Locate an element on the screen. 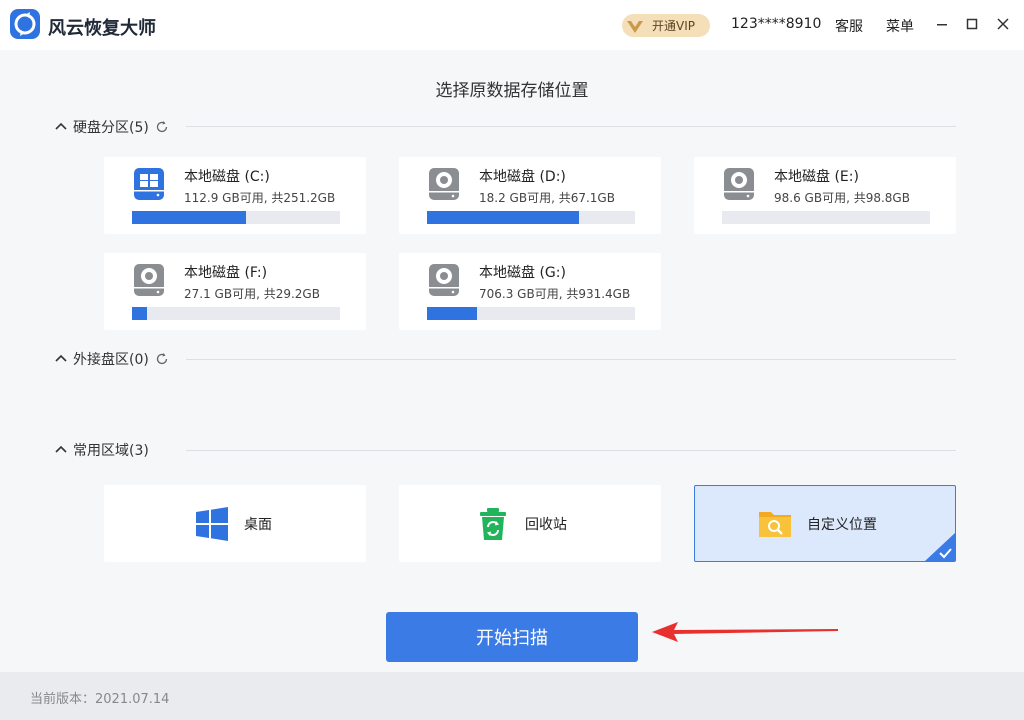 The height and width of the screenshot is (720, 1024). maximize-icon is located at coordinates (972, 24).